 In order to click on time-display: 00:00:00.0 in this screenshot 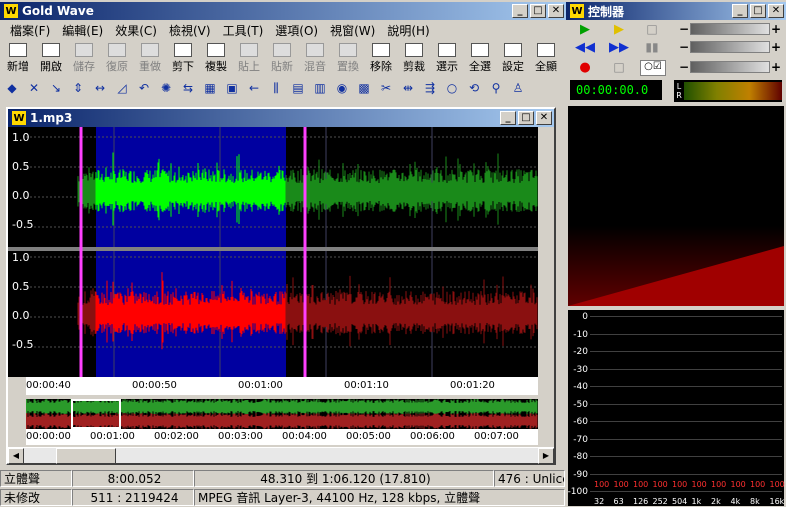, I will do `click(616, 90)`.